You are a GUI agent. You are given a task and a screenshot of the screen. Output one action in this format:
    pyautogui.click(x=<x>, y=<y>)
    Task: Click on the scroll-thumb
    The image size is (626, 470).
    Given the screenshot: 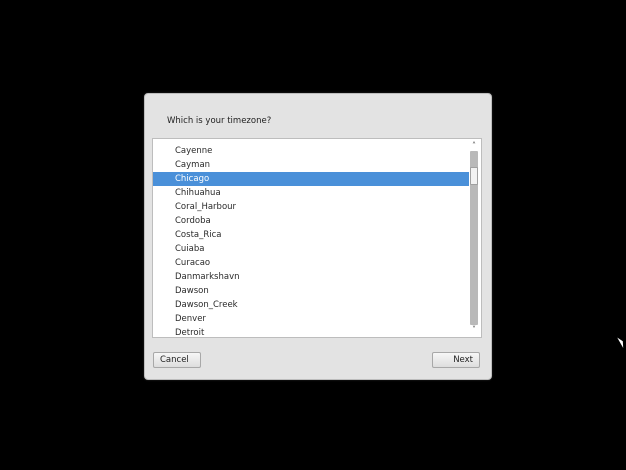 What is the action you would take?
    pyautogui.click(x=474, y=175)
    